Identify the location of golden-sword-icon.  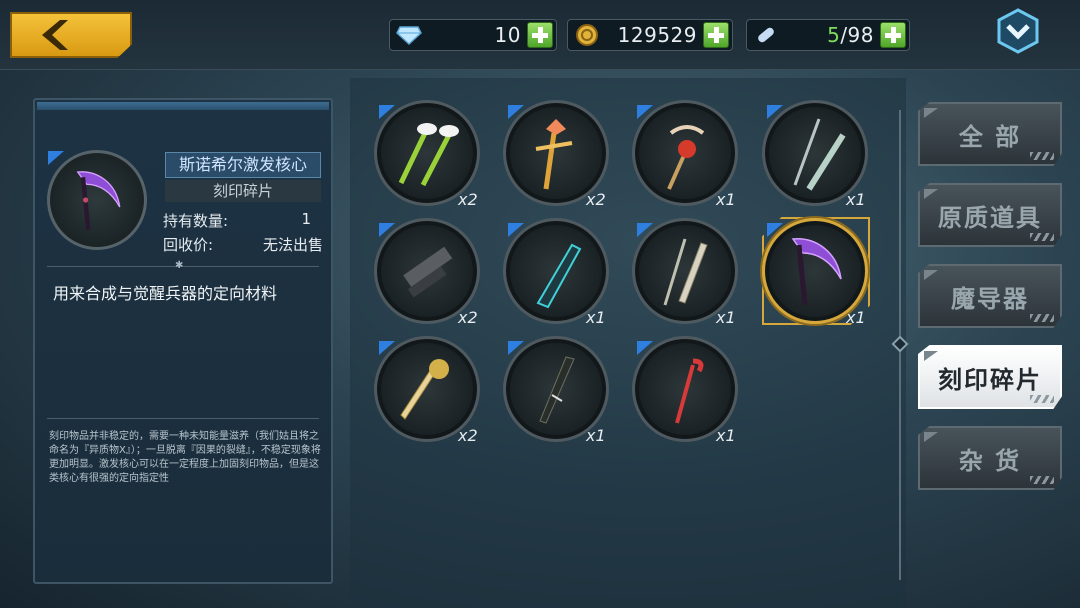
(424, 389).